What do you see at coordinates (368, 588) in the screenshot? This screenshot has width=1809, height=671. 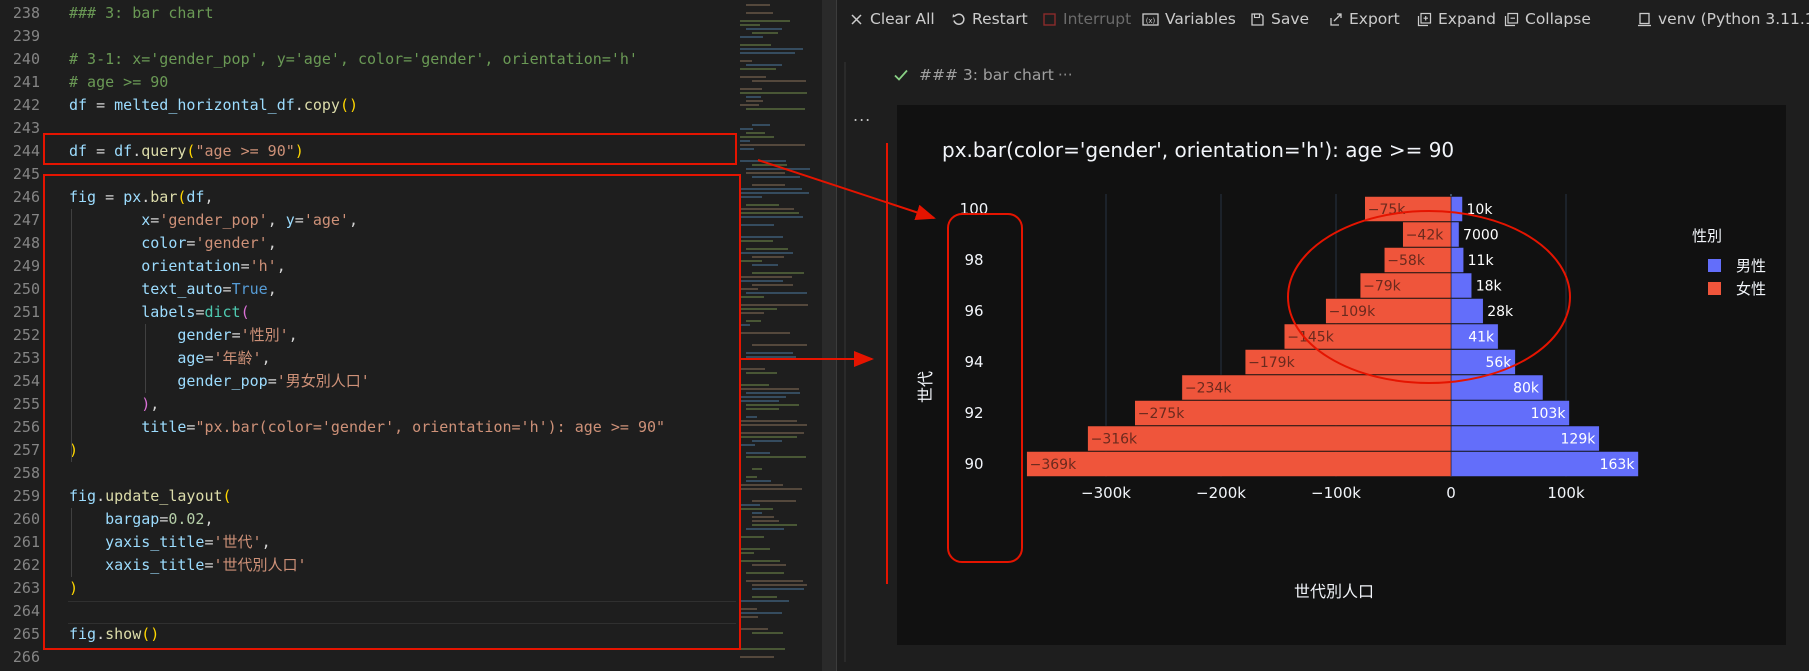 I see `code-line: 263)` at bounding box center [368, 588].